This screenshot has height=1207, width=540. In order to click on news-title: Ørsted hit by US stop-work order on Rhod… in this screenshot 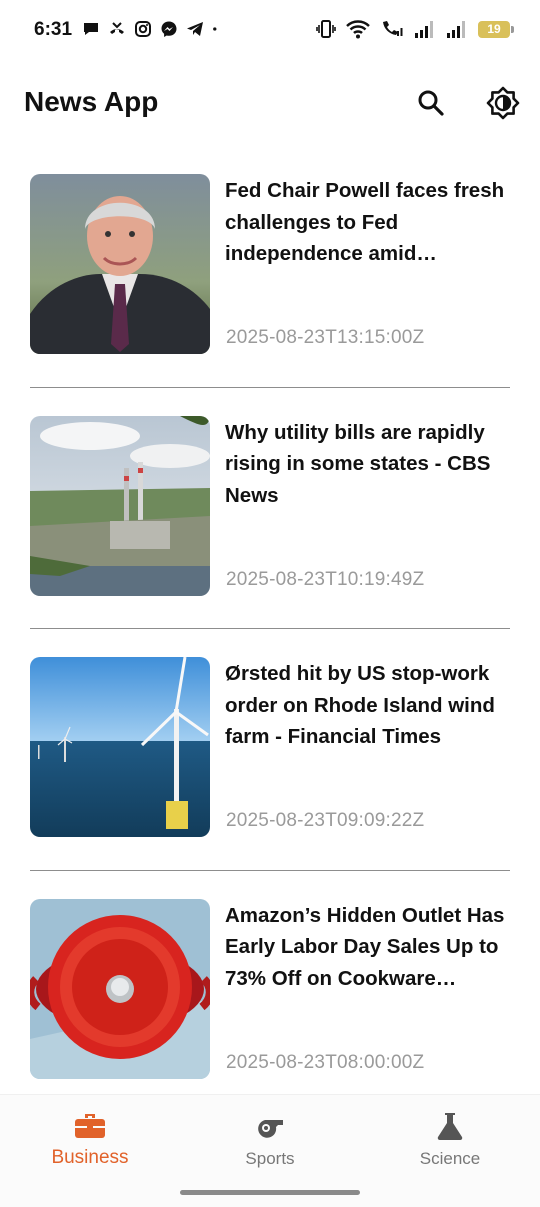, I will do `click(360, 705)`.